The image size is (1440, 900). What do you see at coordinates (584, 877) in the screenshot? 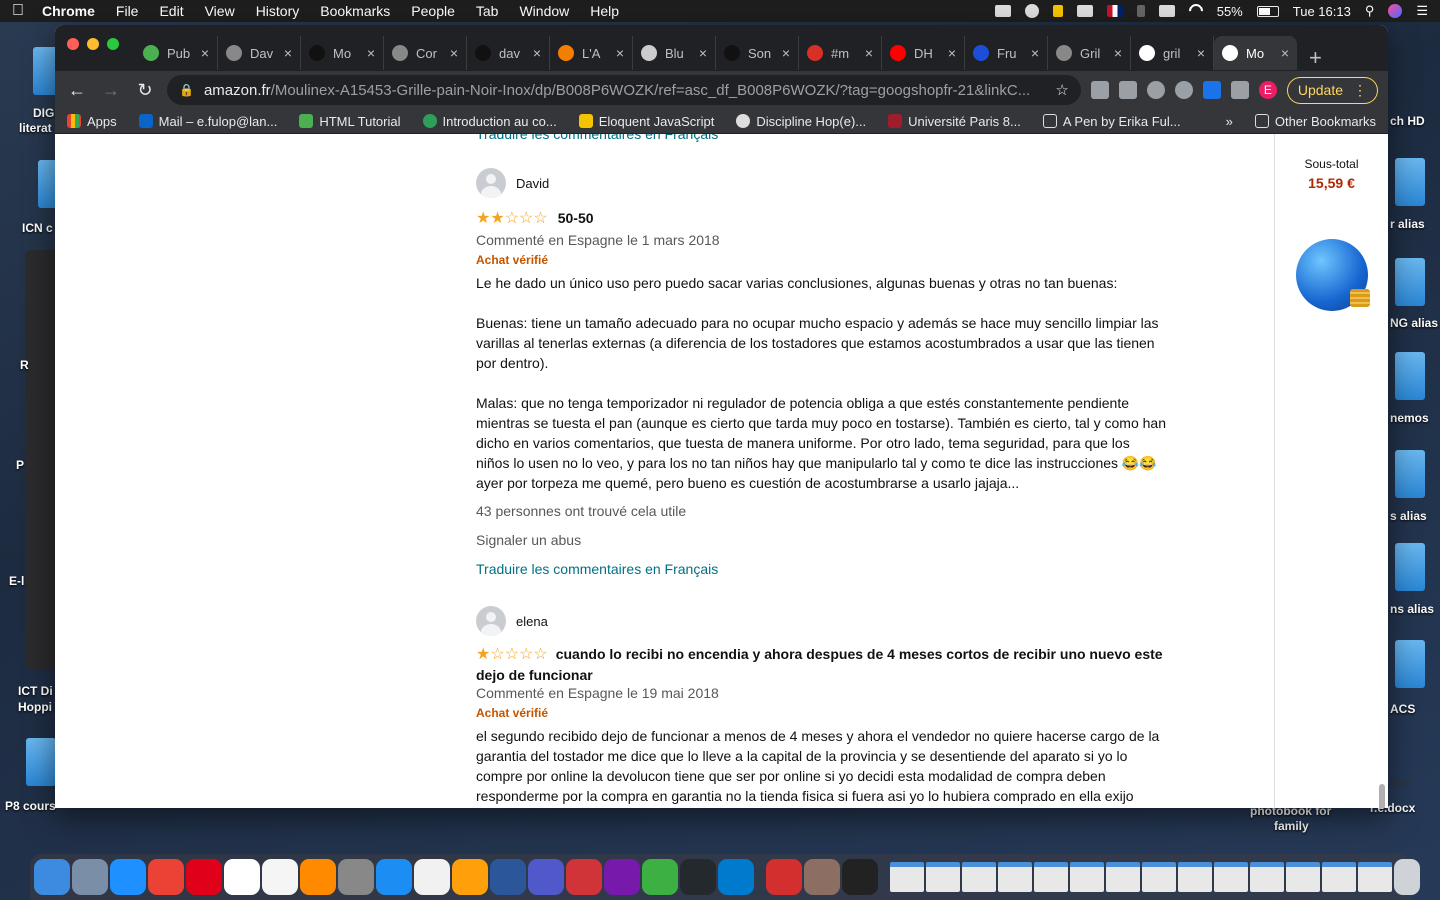
I see `zotero-icon` at bounding box center [584, 877].